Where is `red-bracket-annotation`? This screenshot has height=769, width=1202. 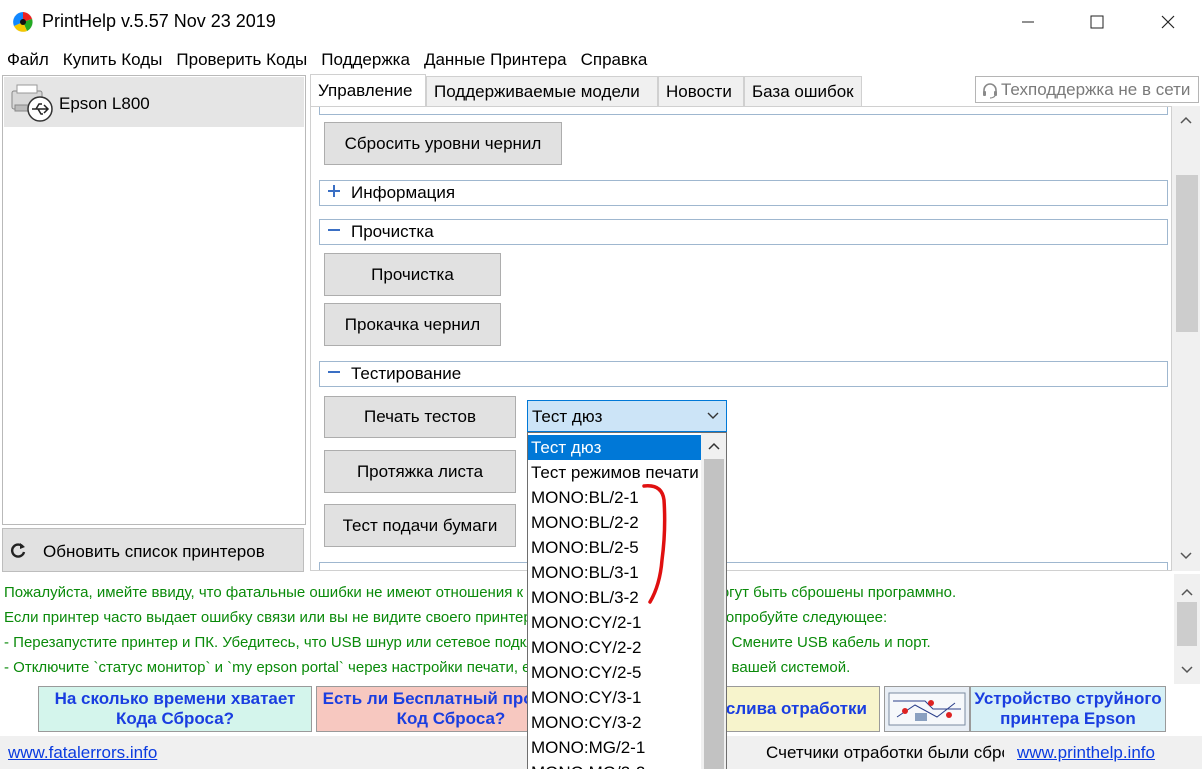
red-bracket-annotation is located at coordinates (654, 544).